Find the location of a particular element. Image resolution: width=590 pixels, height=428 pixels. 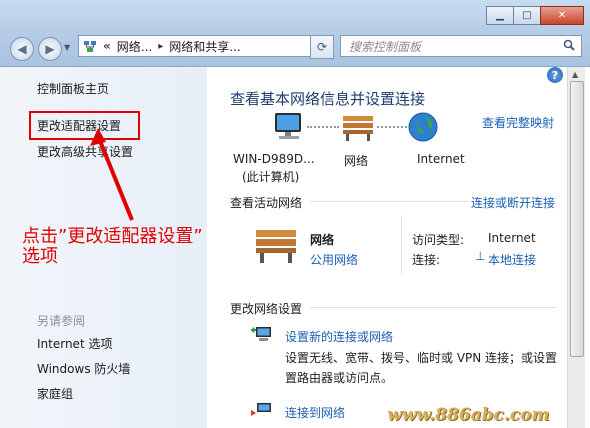

annotation-arrow is located at coordinates (112, 174).